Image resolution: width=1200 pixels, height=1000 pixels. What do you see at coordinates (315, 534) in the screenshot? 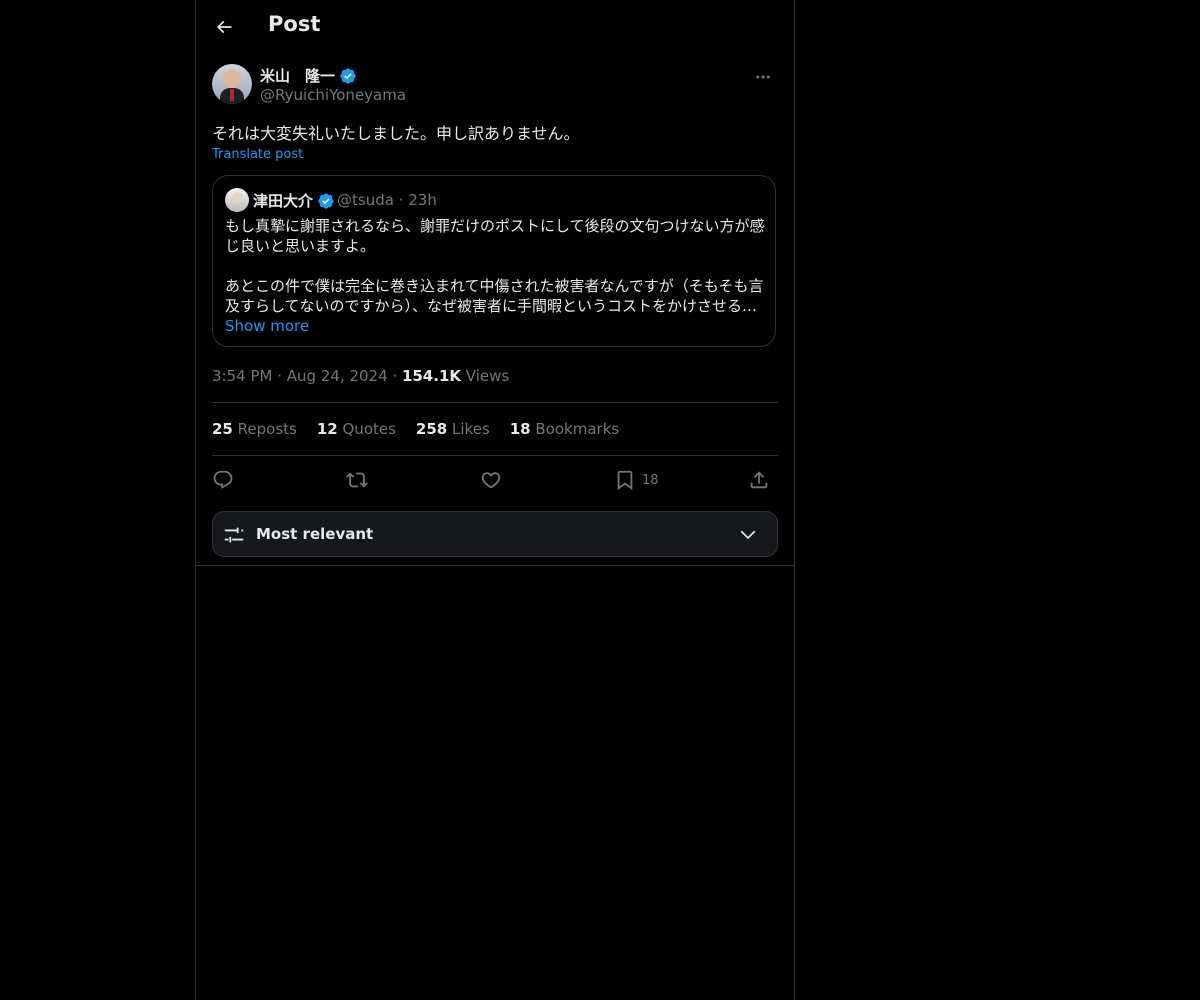
I see `sort-label: Most relevant` at bounding box center [315, 534].